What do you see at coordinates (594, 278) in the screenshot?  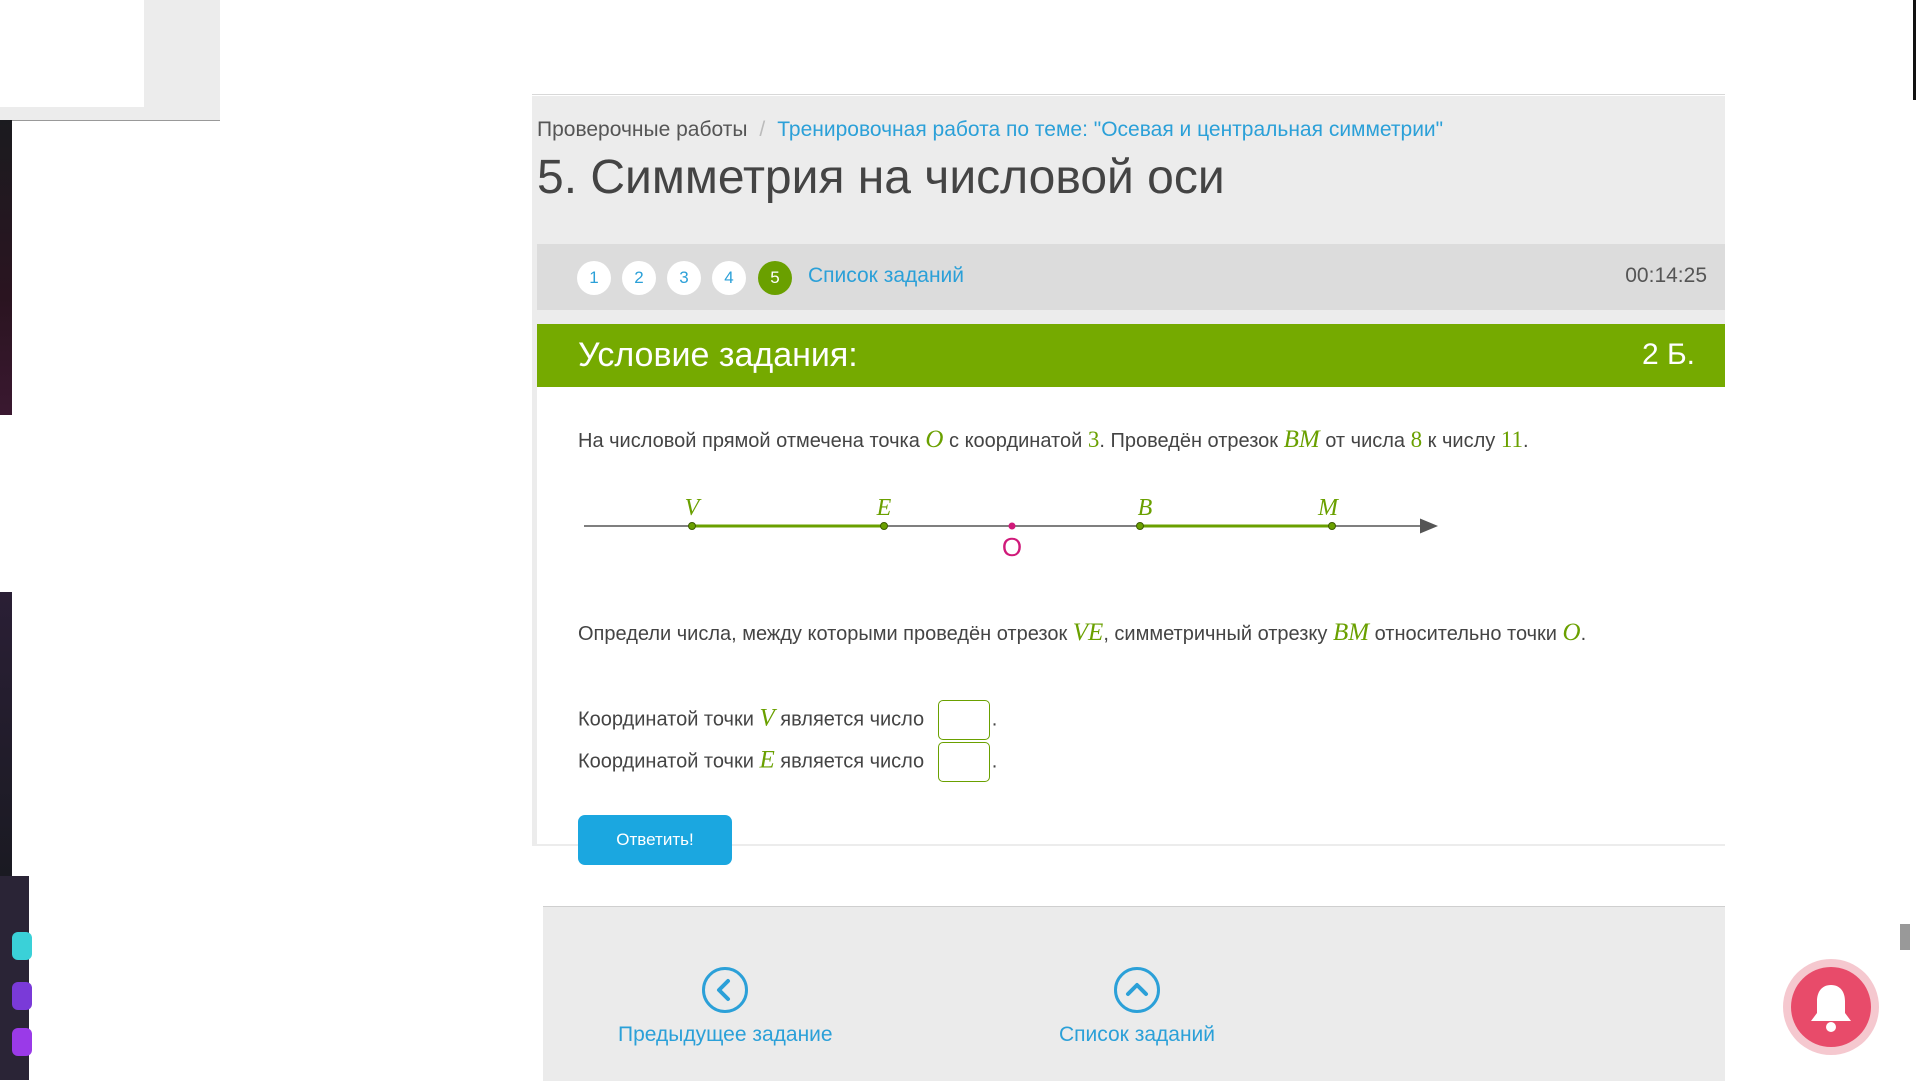 I see `task-number-1: 1` at bounding box center [594, 278].